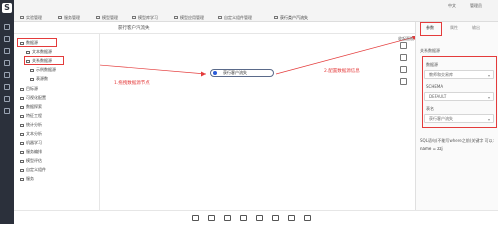 The image size is (498, 240). What do you see at coordinates (153, 69) in the screenshot?
I see `arrow-drag-line` at bounding box center [153, 69].